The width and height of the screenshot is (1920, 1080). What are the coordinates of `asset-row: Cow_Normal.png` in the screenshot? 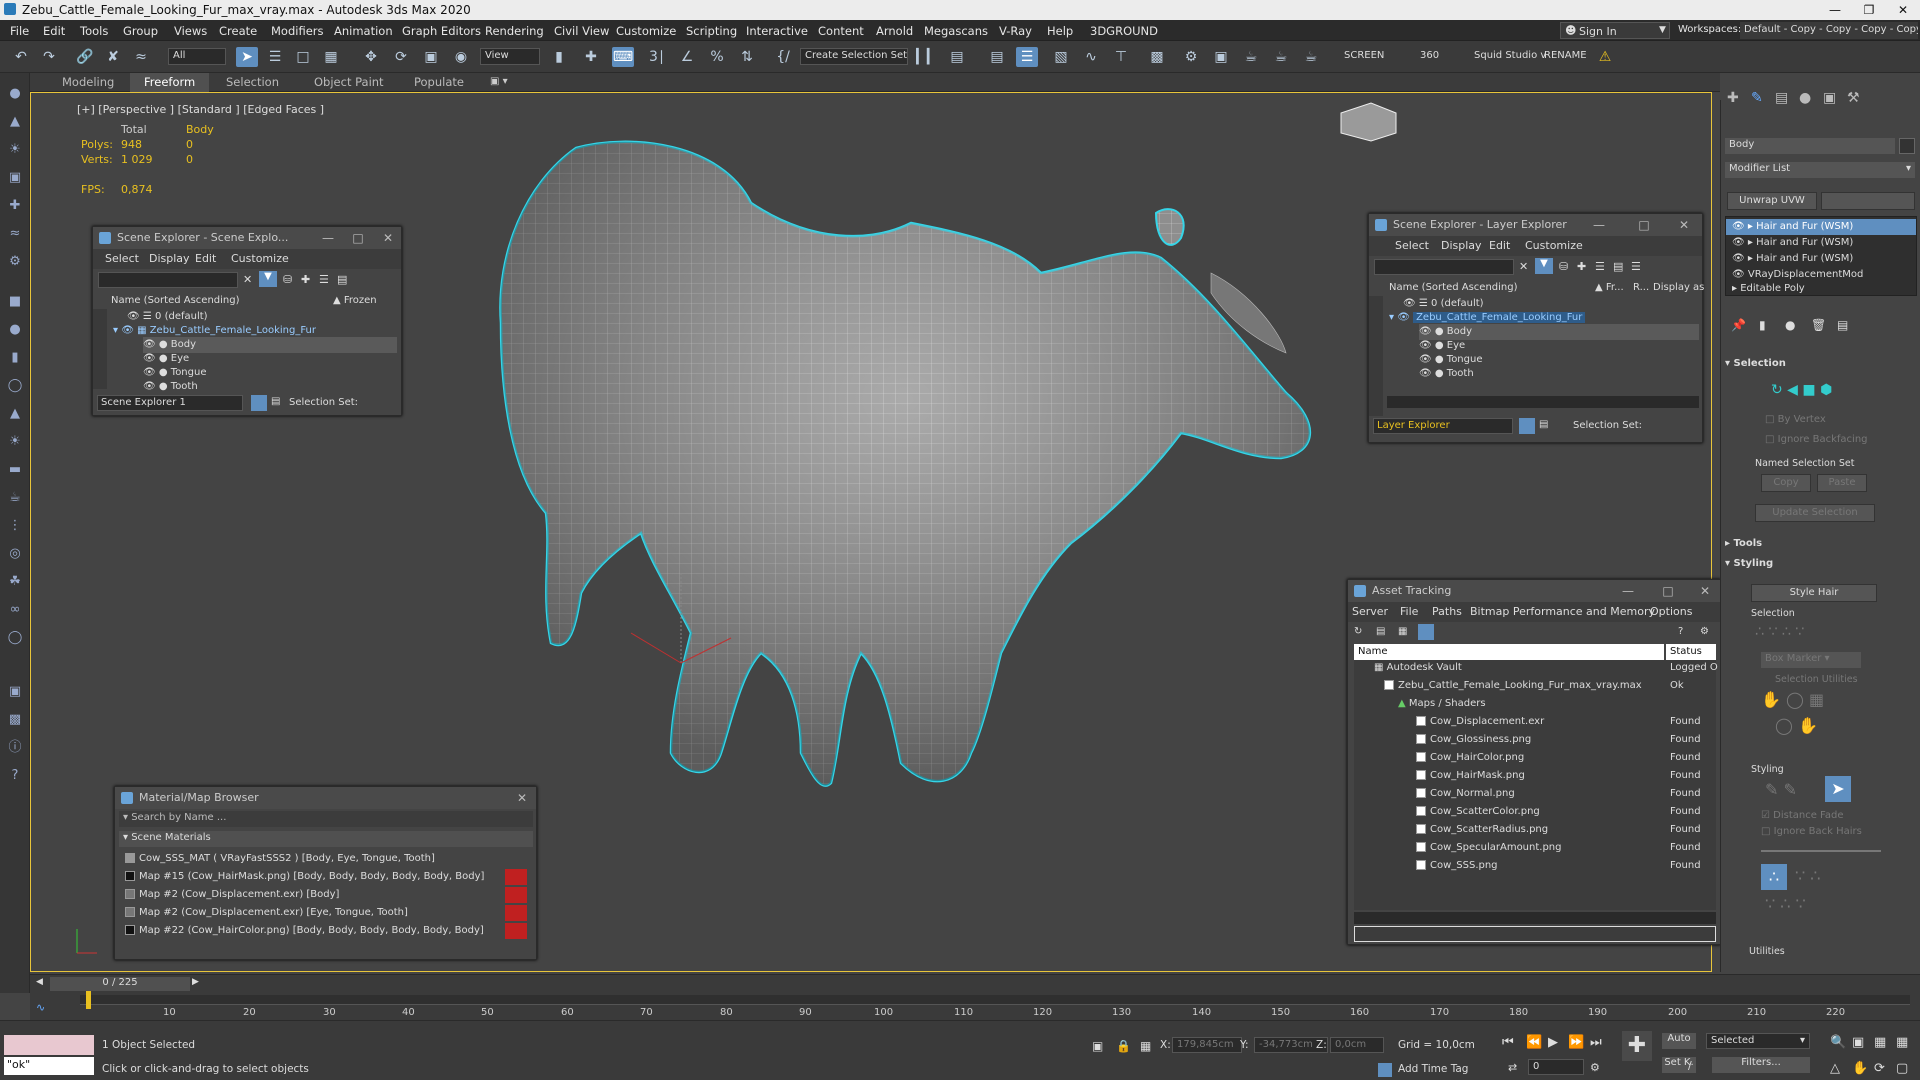 It's located at (1541, 794).